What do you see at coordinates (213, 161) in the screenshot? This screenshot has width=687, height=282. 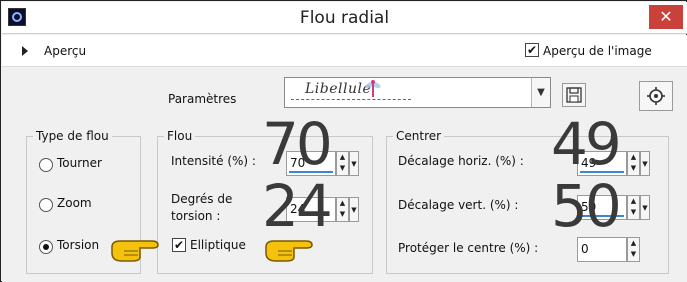 I see `intensity-label: Intensité (%) :` at bounding box center [213, 161].